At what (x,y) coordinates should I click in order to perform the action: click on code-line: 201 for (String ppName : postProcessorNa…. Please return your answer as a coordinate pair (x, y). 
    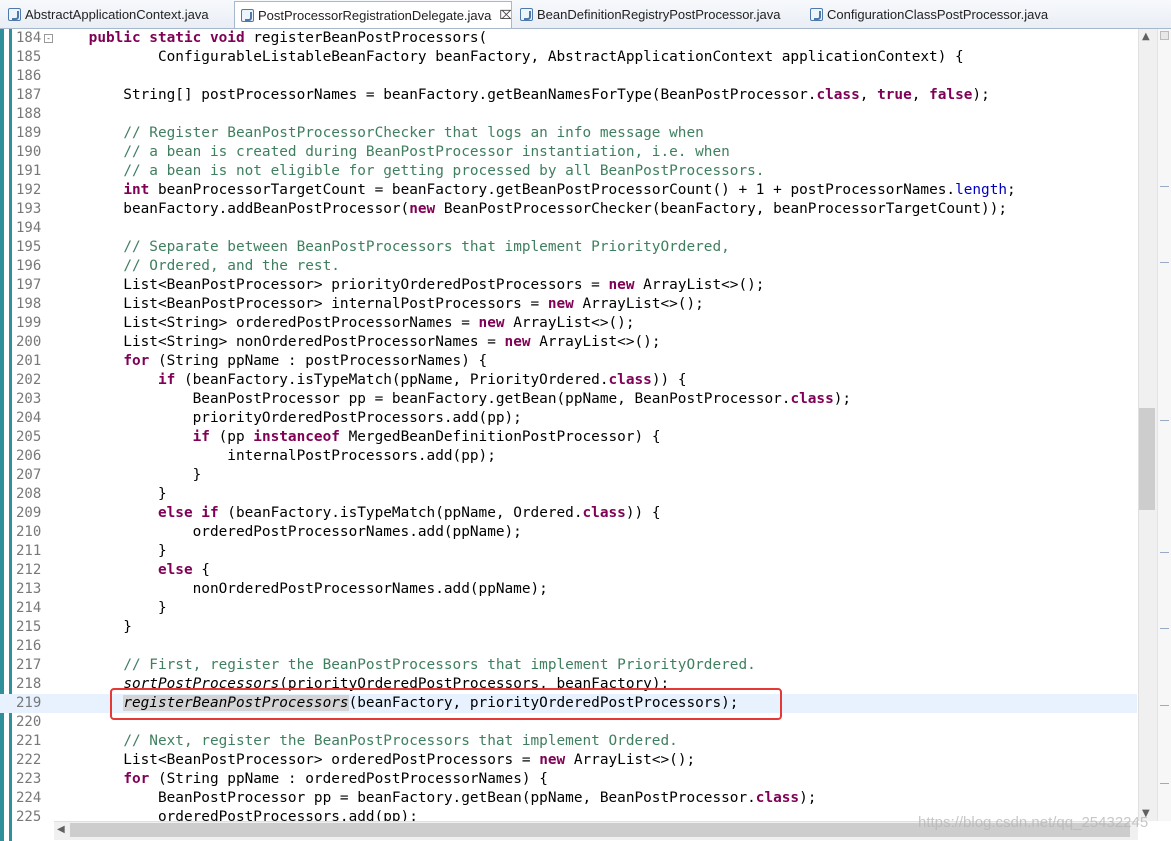
    Looking at the image, I should click on (568, 361).